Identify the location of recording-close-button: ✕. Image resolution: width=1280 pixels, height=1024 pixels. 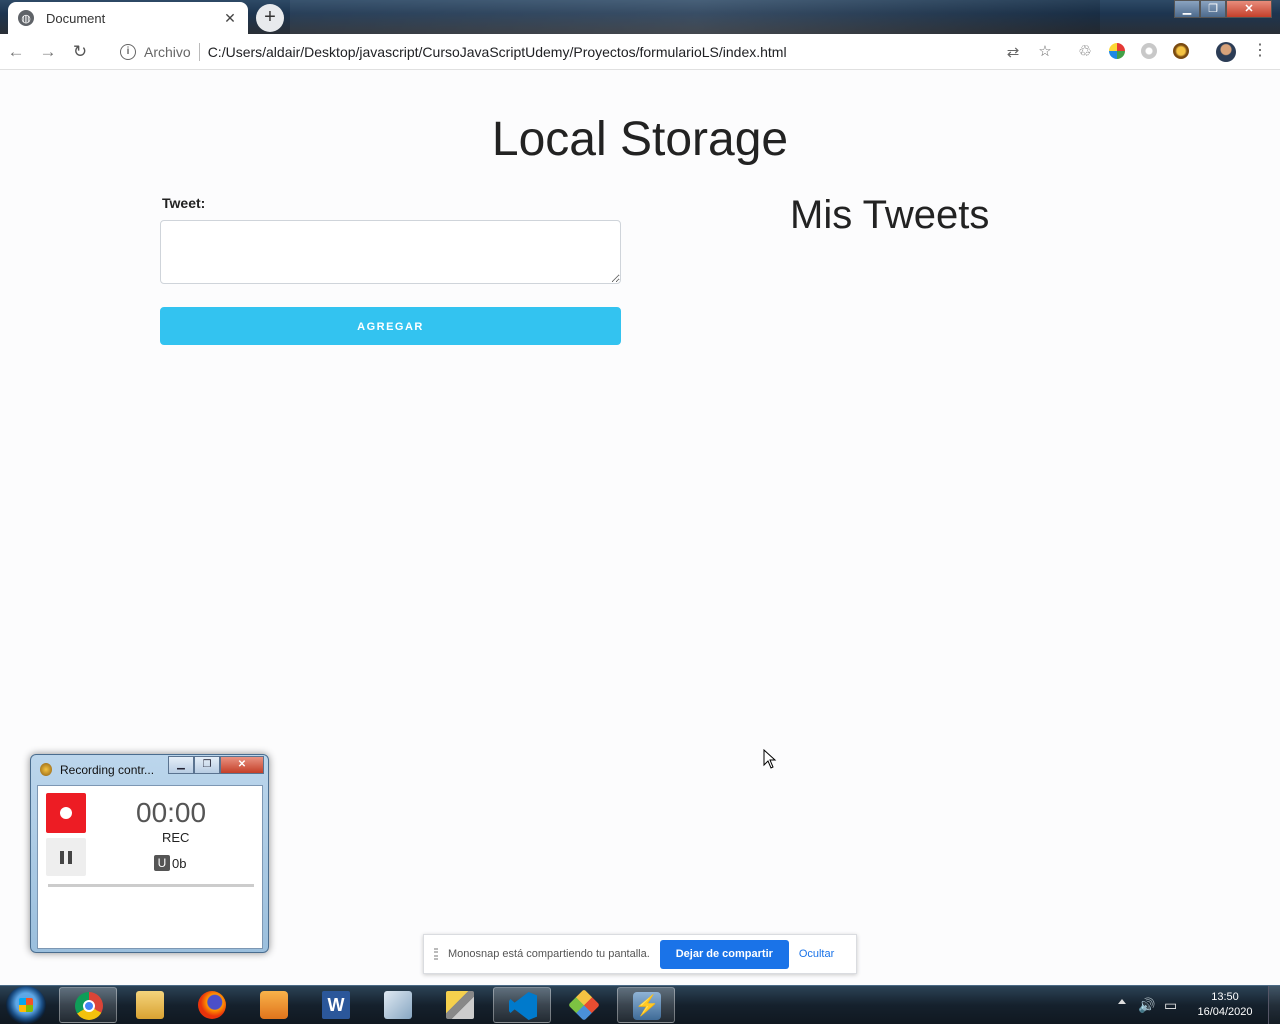
(242, 765).